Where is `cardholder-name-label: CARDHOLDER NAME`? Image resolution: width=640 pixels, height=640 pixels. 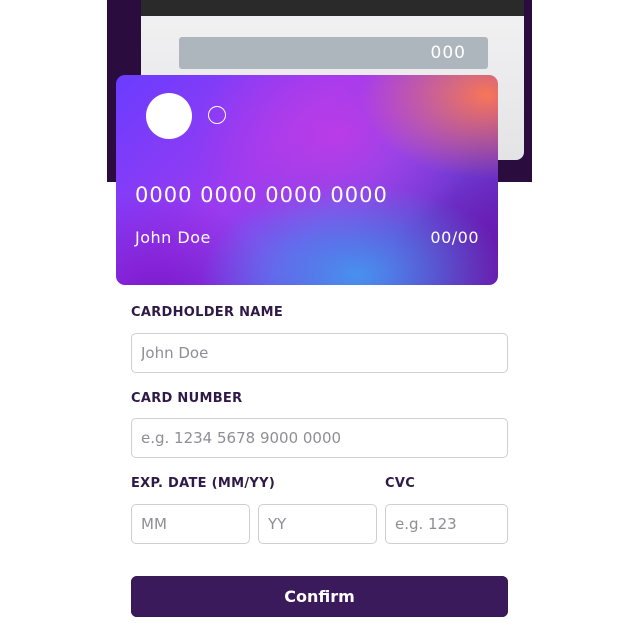 cardholder-name-label: CARDHOLDER NAME is located at coordinates (207, 312).